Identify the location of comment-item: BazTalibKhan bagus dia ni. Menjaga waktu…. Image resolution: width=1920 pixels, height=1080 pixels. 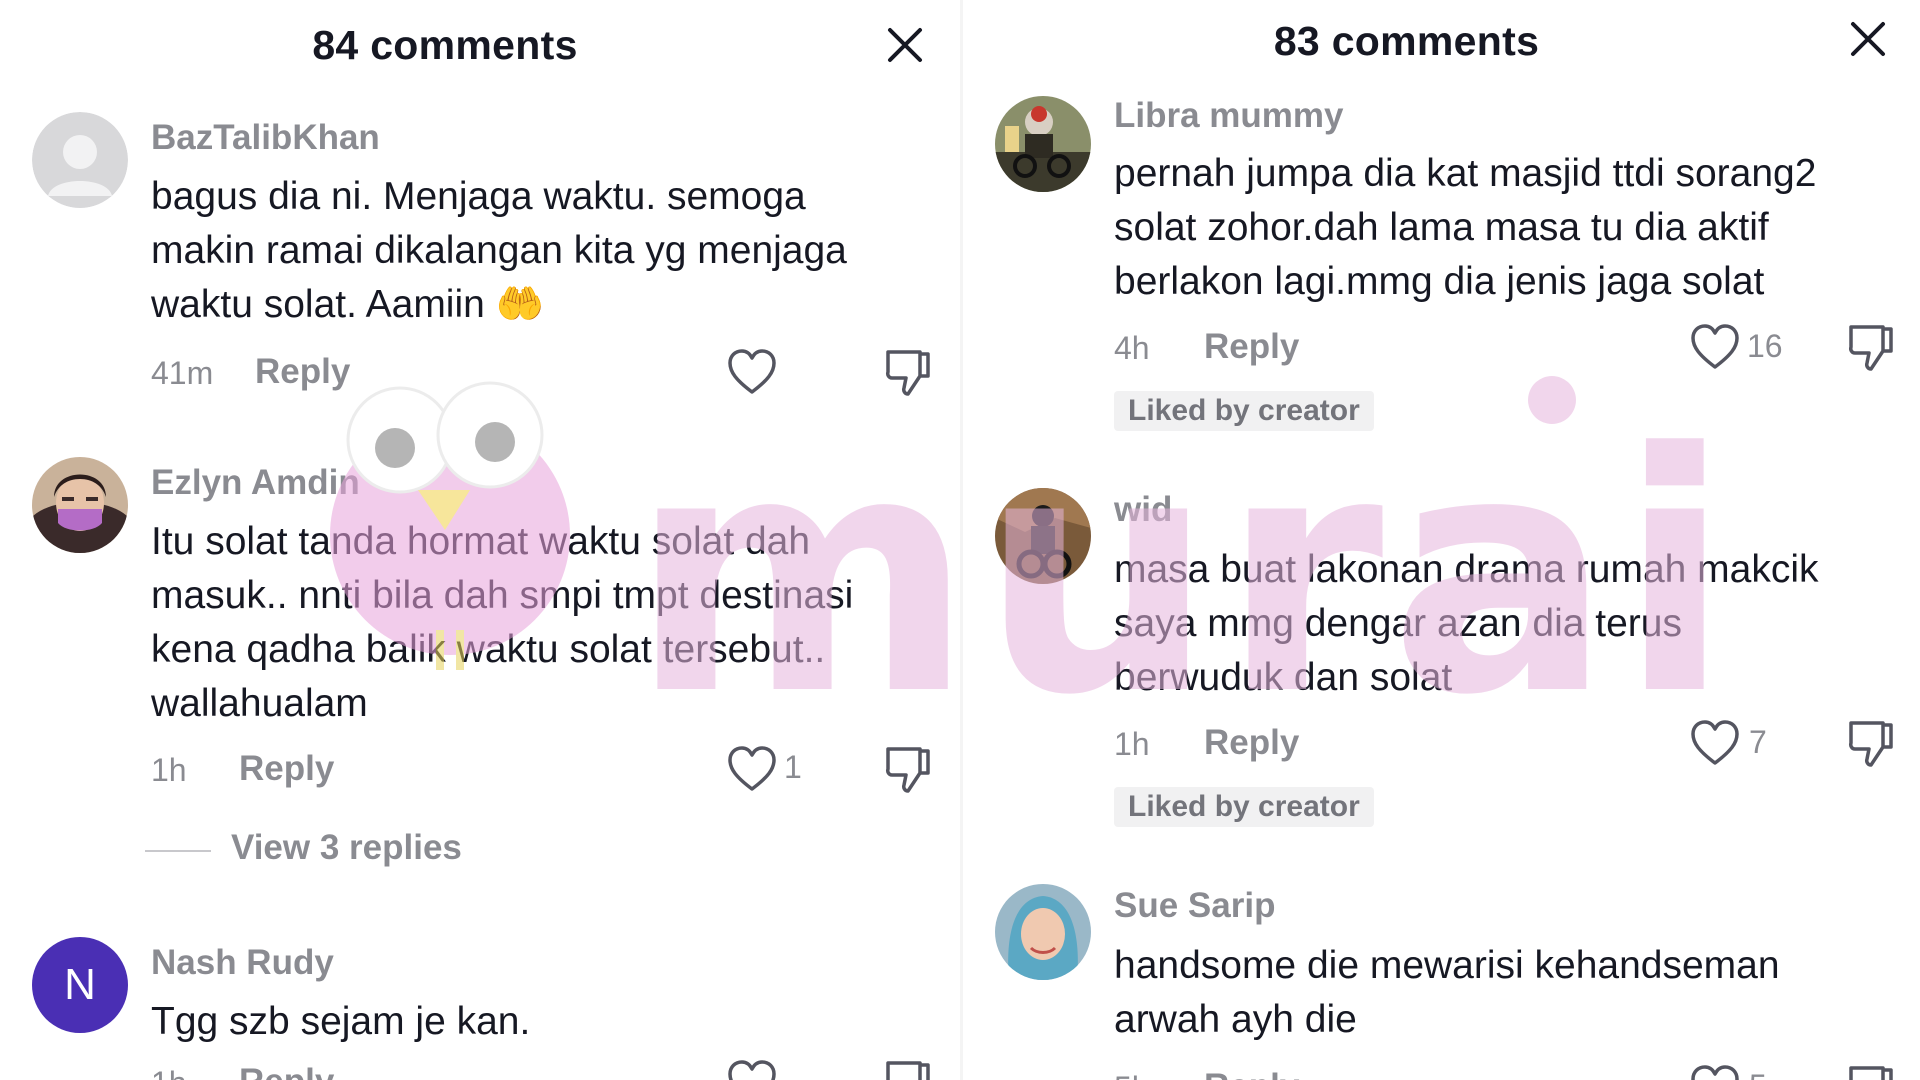
(480, 260).